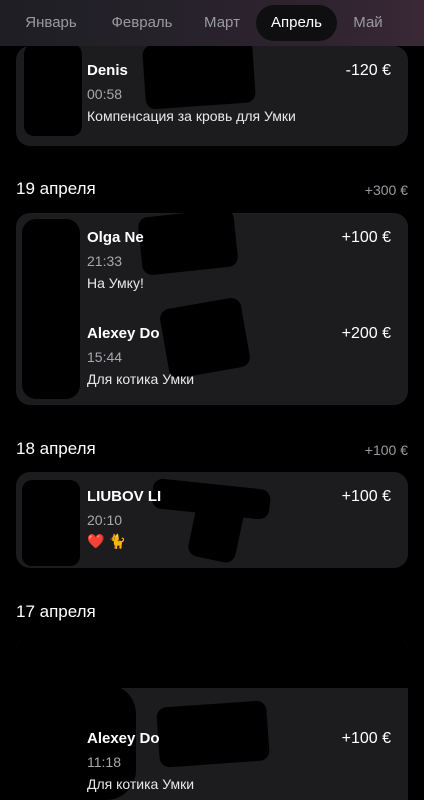 The image size is (424, 800). Describe the element at coordinates (107, 542) in the screenshot. I see `transaction-description: ❤️ 🐈` at that location.